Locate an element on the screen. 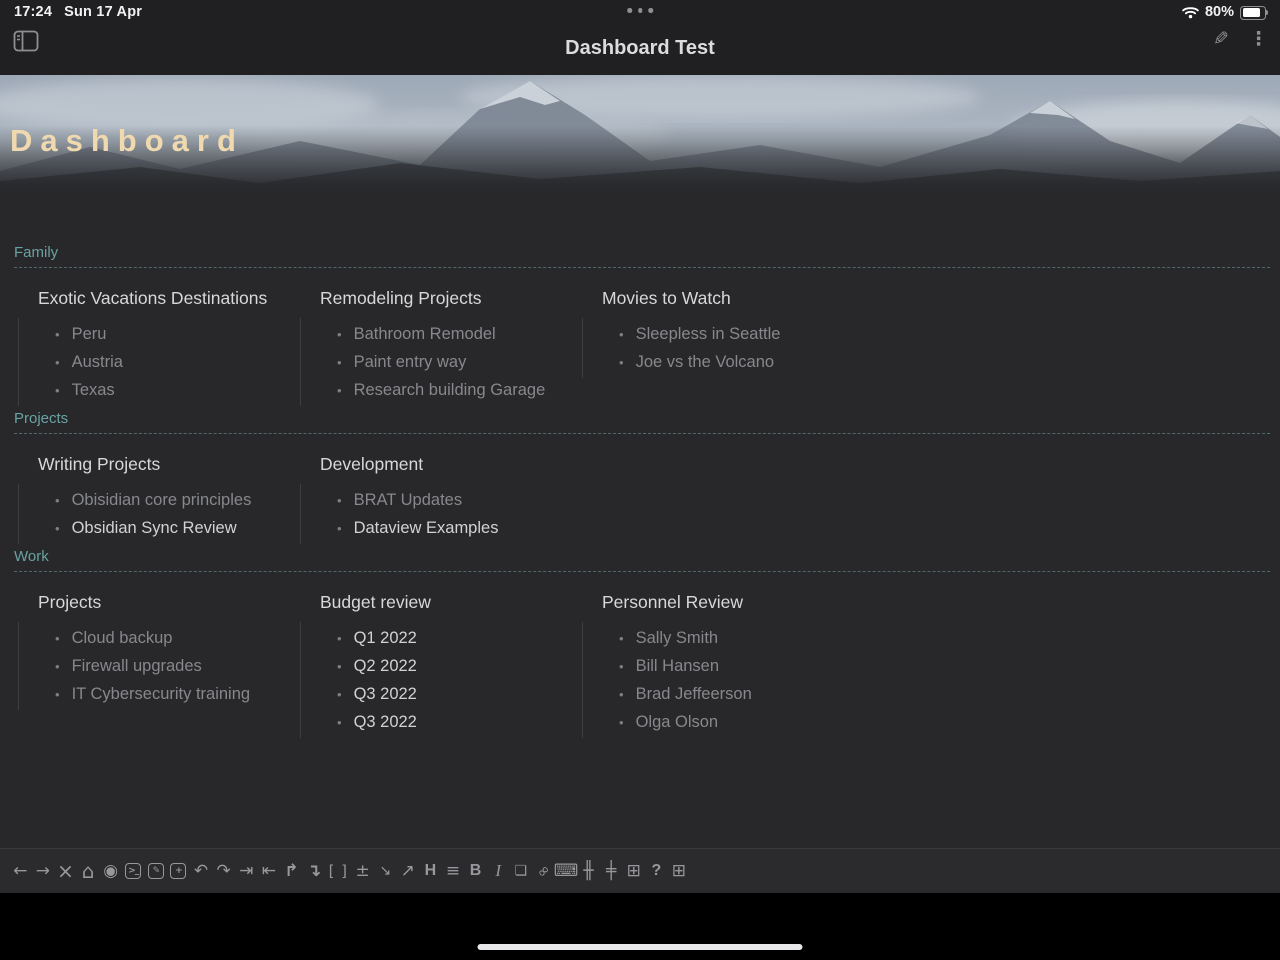  list-item: • Dataview Examples is located at coordinates (790, 528).